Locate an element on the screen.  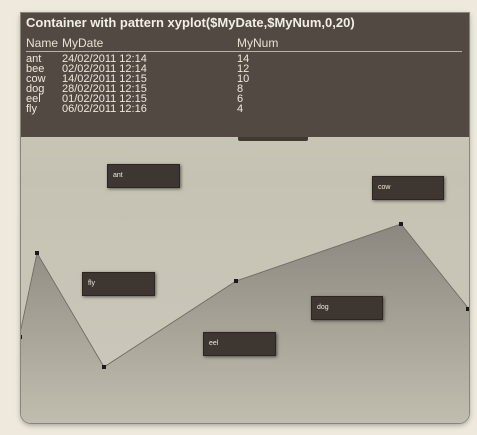
plot-item-dog: dog is located at coordinates (347, 308).